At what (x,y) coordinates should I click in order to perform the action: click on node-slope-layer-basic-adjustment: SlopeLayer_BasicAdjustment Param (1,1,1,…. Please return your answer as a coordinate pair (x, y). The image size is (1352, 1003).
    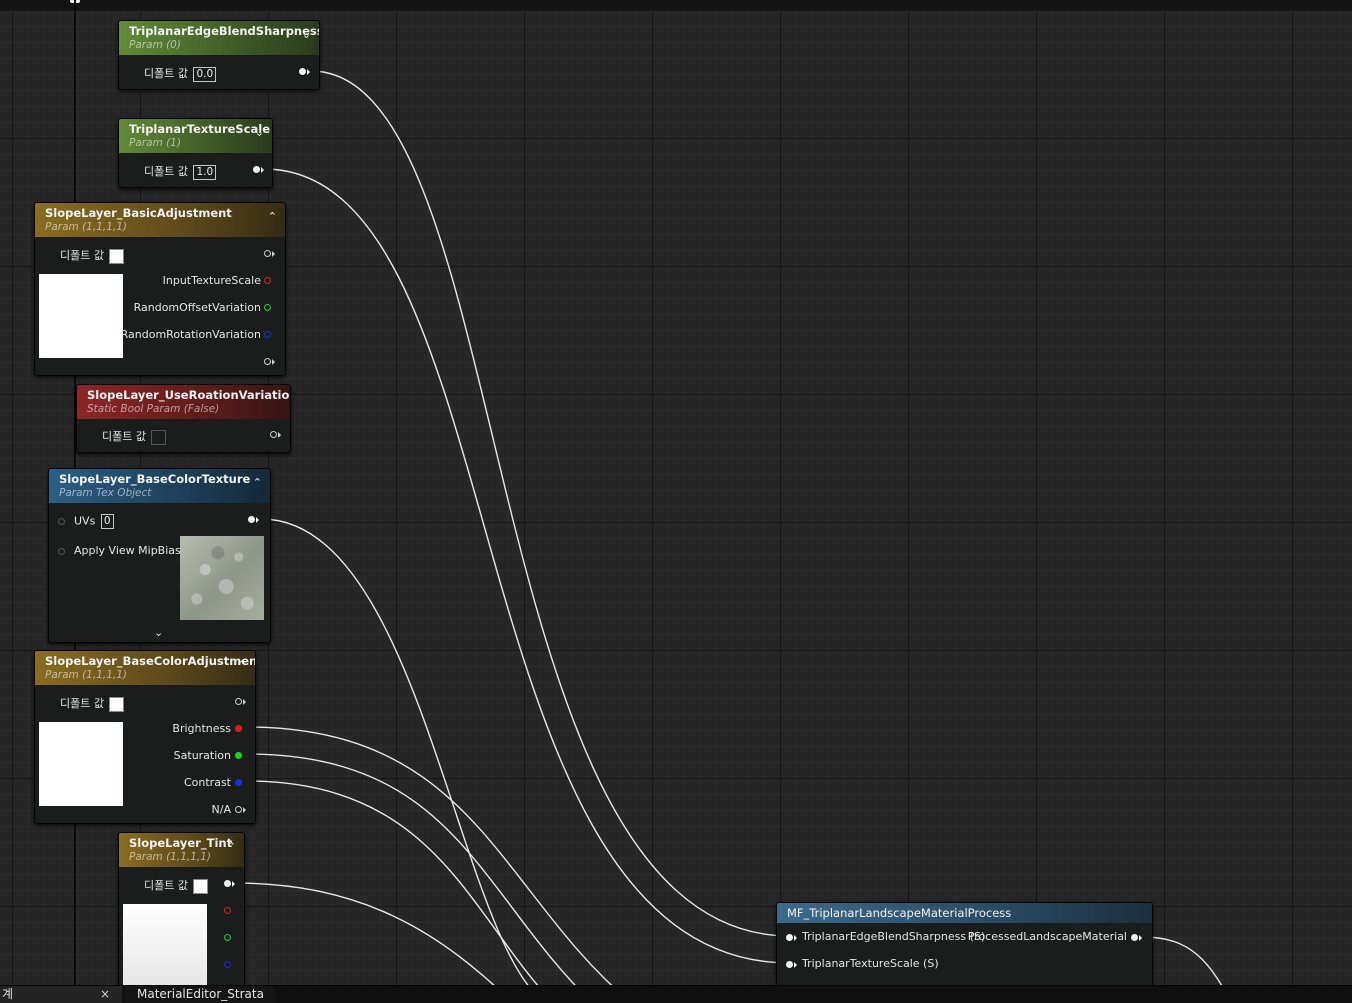
    Looking at the image, I should click on (160, 289).